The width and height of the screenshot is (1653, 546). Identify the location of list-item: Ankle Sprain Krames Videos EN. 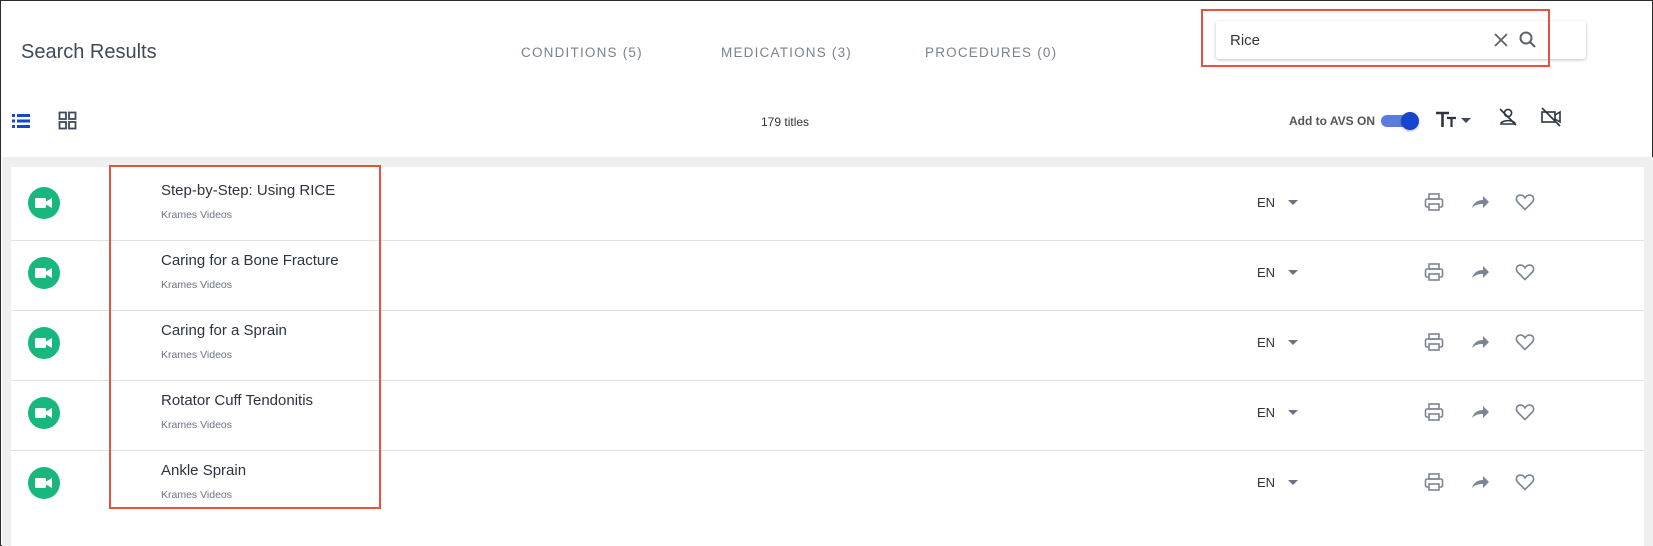
(827, 484).